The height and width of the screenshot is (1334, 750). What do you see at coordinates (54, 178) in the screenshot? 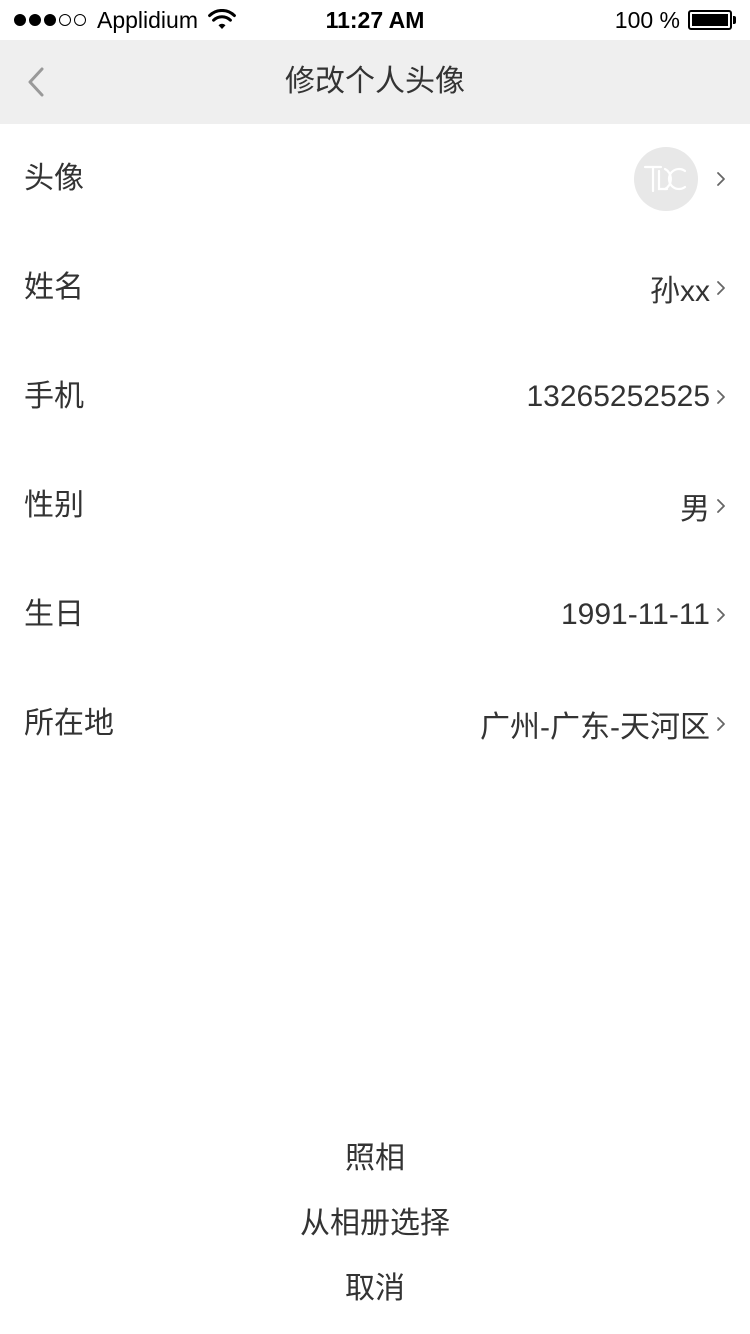
I see `row-label: 头像` at bounding box center [54, 178].